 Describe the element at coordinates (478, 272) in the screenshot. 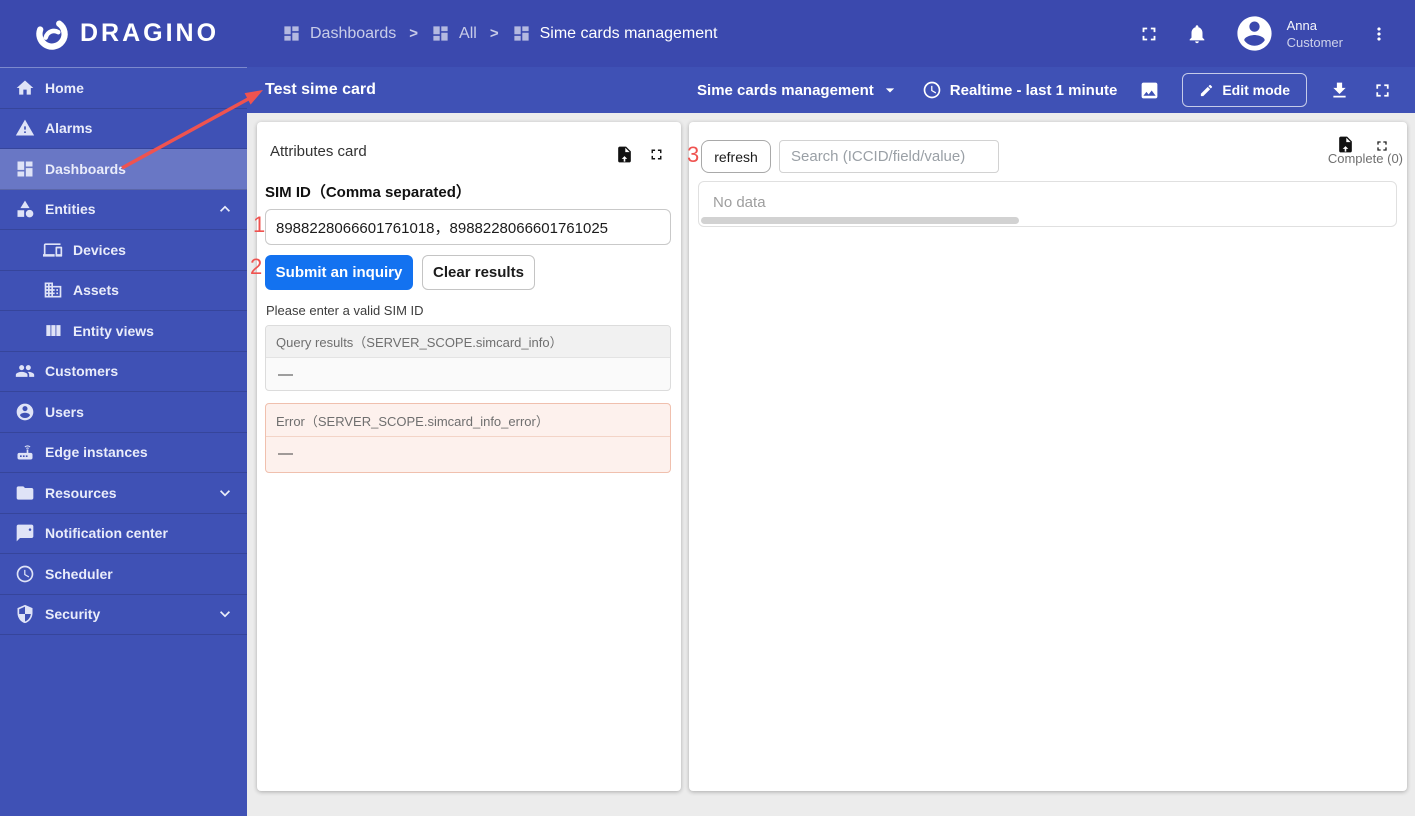

I see `clear-results-button: Clear results` at that location.